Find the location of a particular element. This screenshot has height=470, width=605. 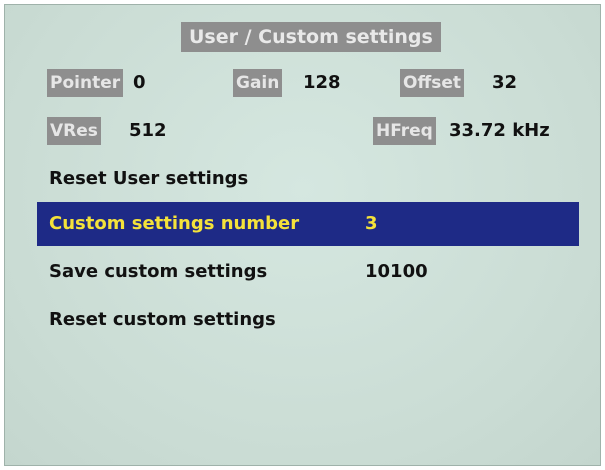

offset-value: 32 is located at coordinates (505, 82).